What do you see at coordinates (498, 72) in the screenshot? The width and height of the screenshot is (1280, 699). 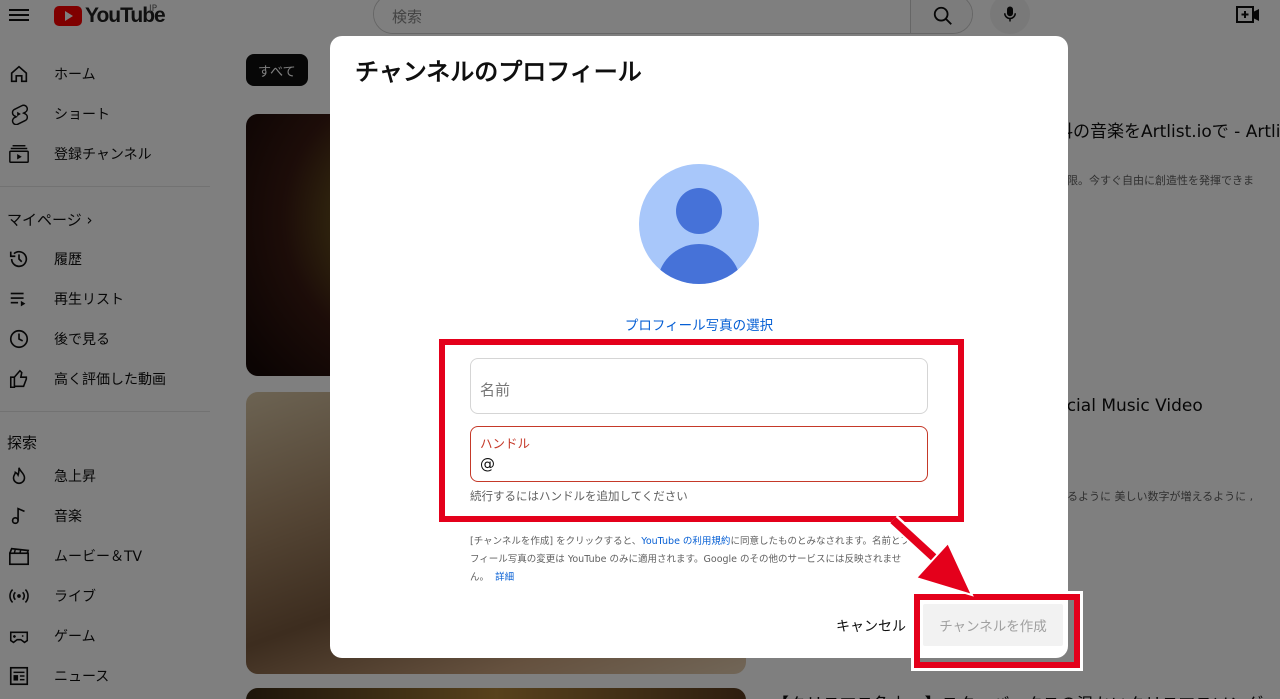 I see `dialog-title: チャンネルのプロフィール` at bounding box center [498, 72].